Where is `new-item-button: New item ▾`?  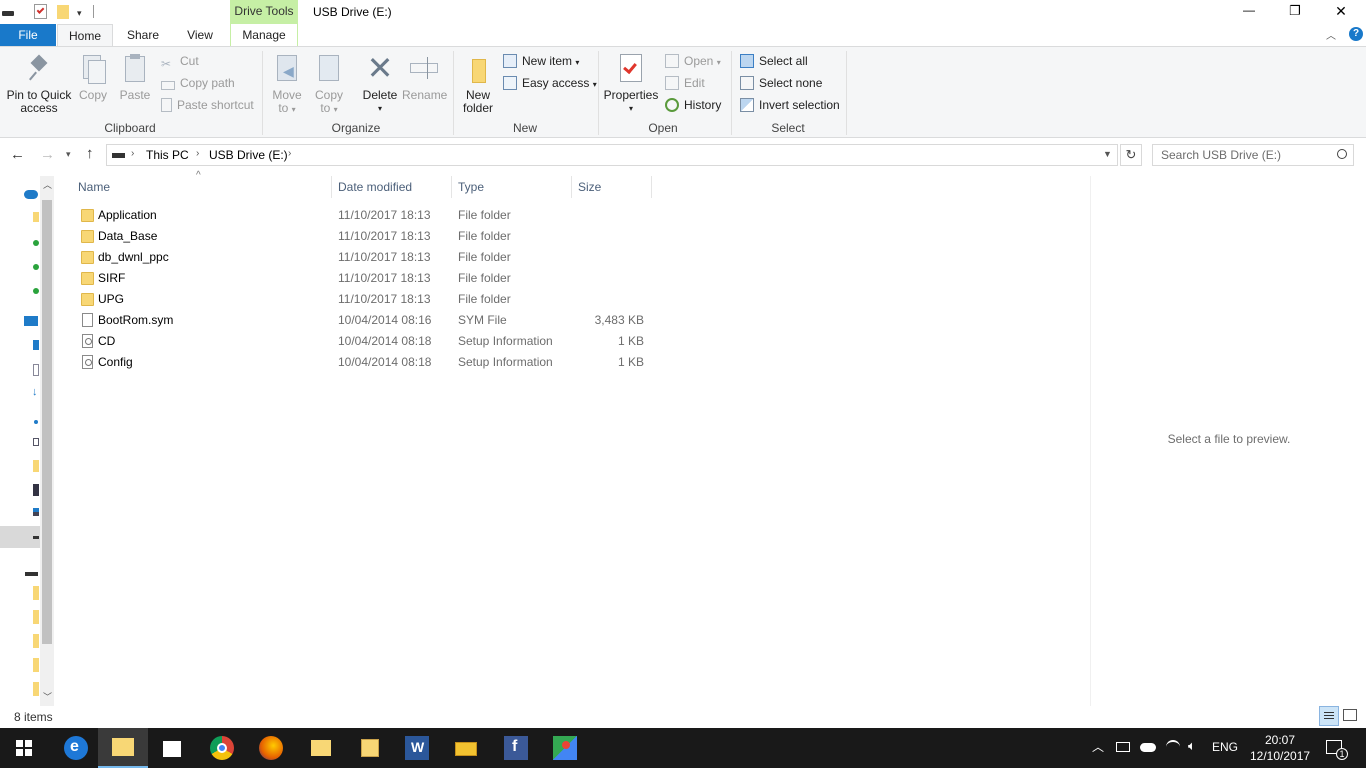
new-item-button: New item ▾ is located at coordinates (541, 62).